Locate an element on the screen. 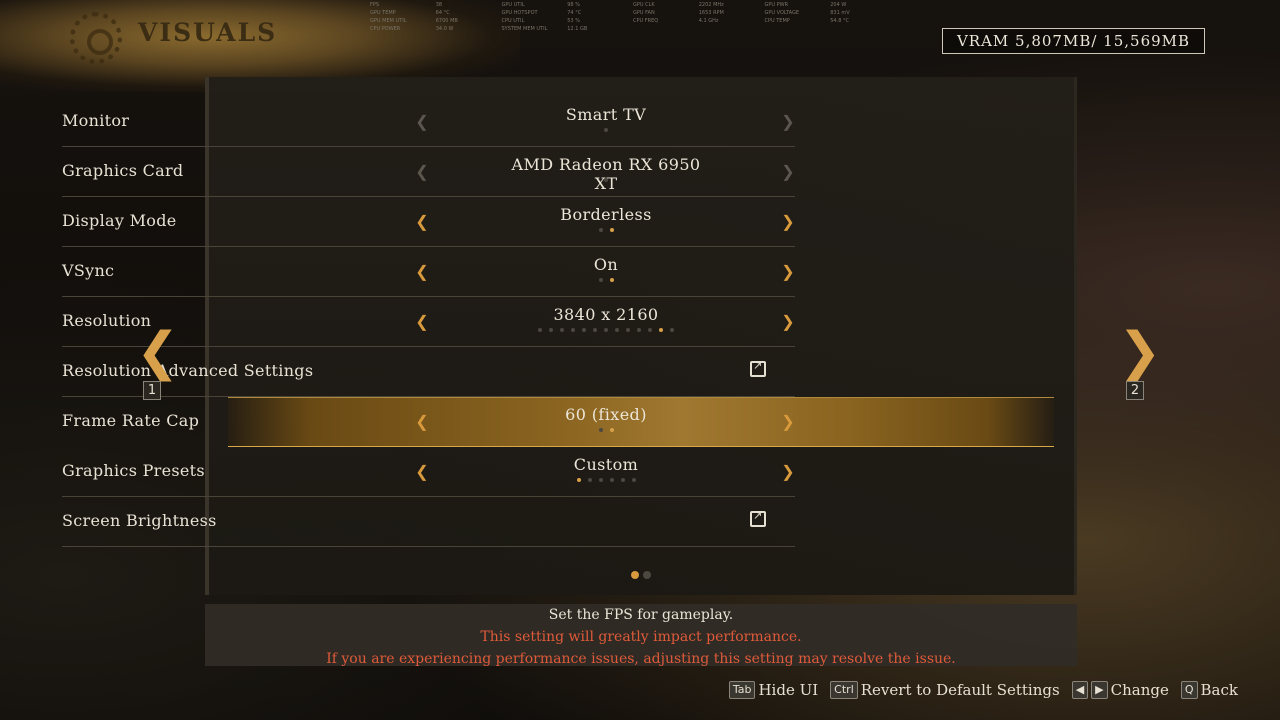 Image resolution: width=1280 pixels, height=720 pixels. next-page-arrow-icon: ❯ is located at coordinates (1140, 352).